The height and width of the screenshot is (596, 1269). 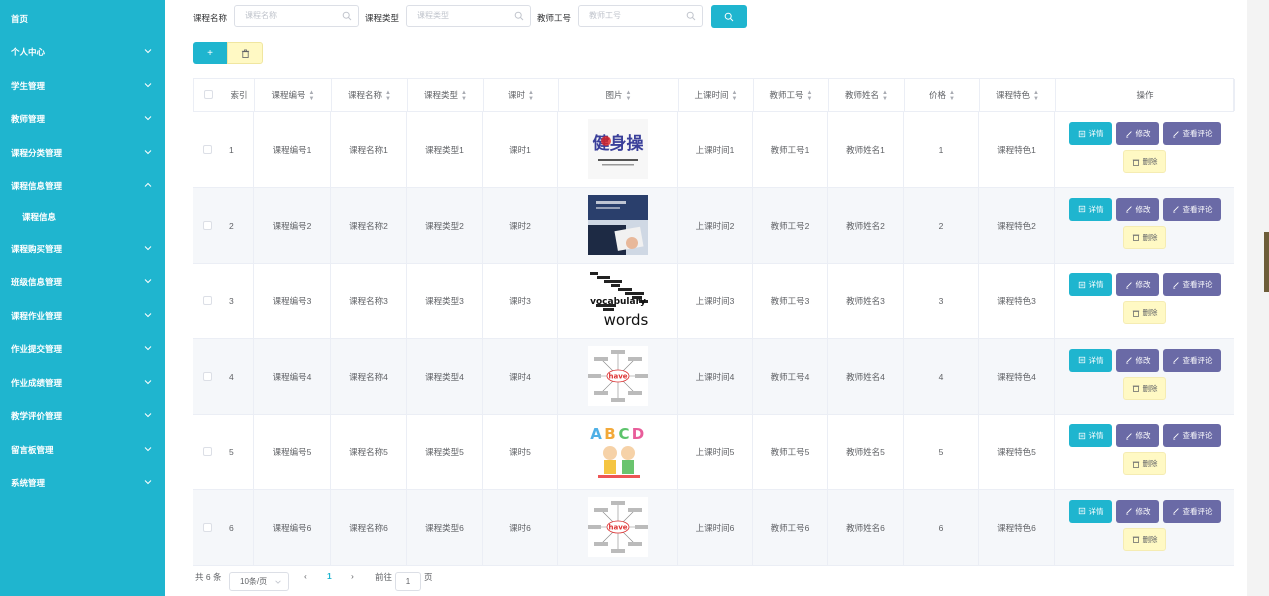 What do you see at coordinates (82, 216) in the screenshot?
I see `sidebar-item: 课程信息` at bounding box center [82, 216].